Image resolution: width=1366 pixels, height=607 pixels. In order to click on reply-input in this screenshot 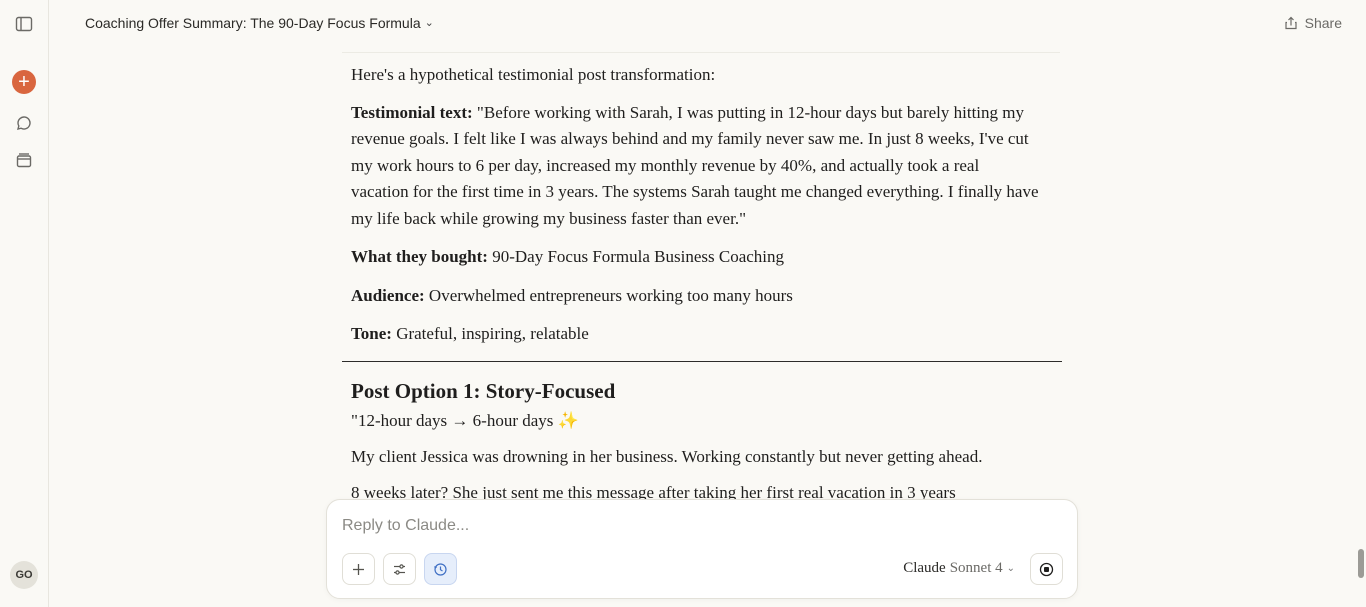, I will do `click(692, 526)`.